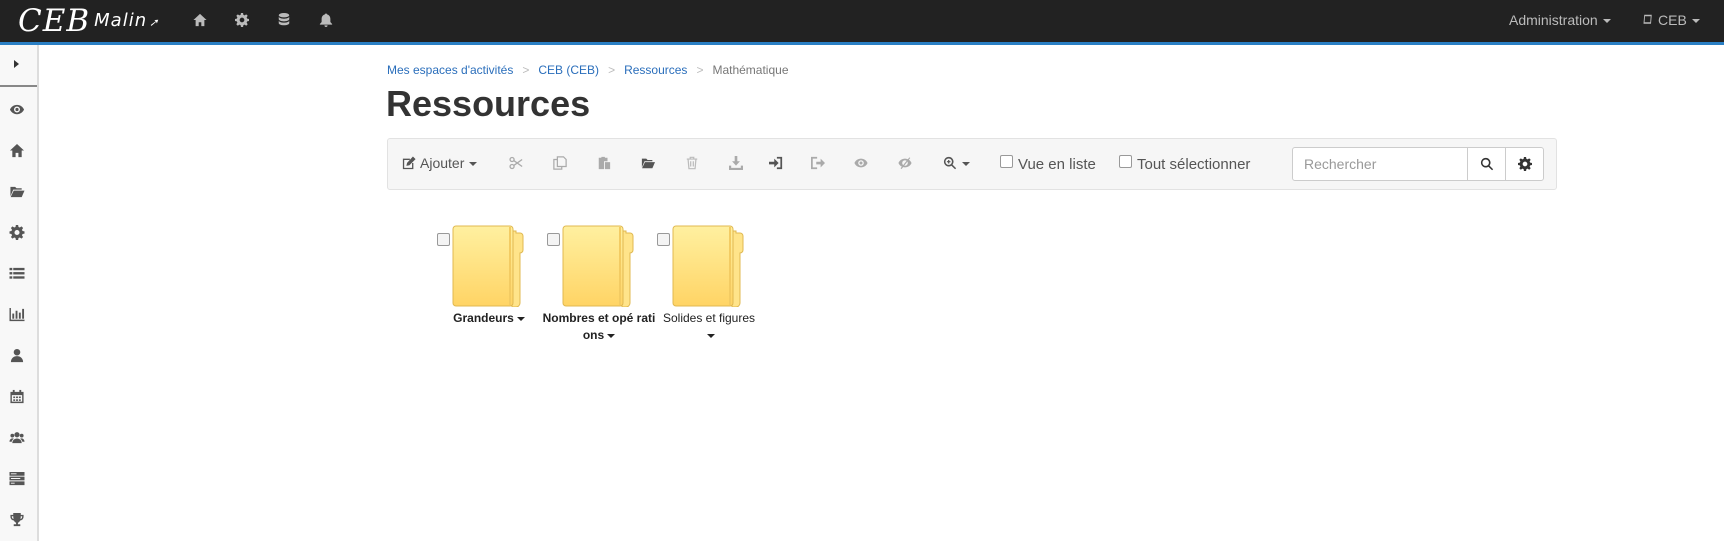 Image resolution: width=1724 pixels, height=541 pixels. I want to click on search-input, so click(1380, 164).